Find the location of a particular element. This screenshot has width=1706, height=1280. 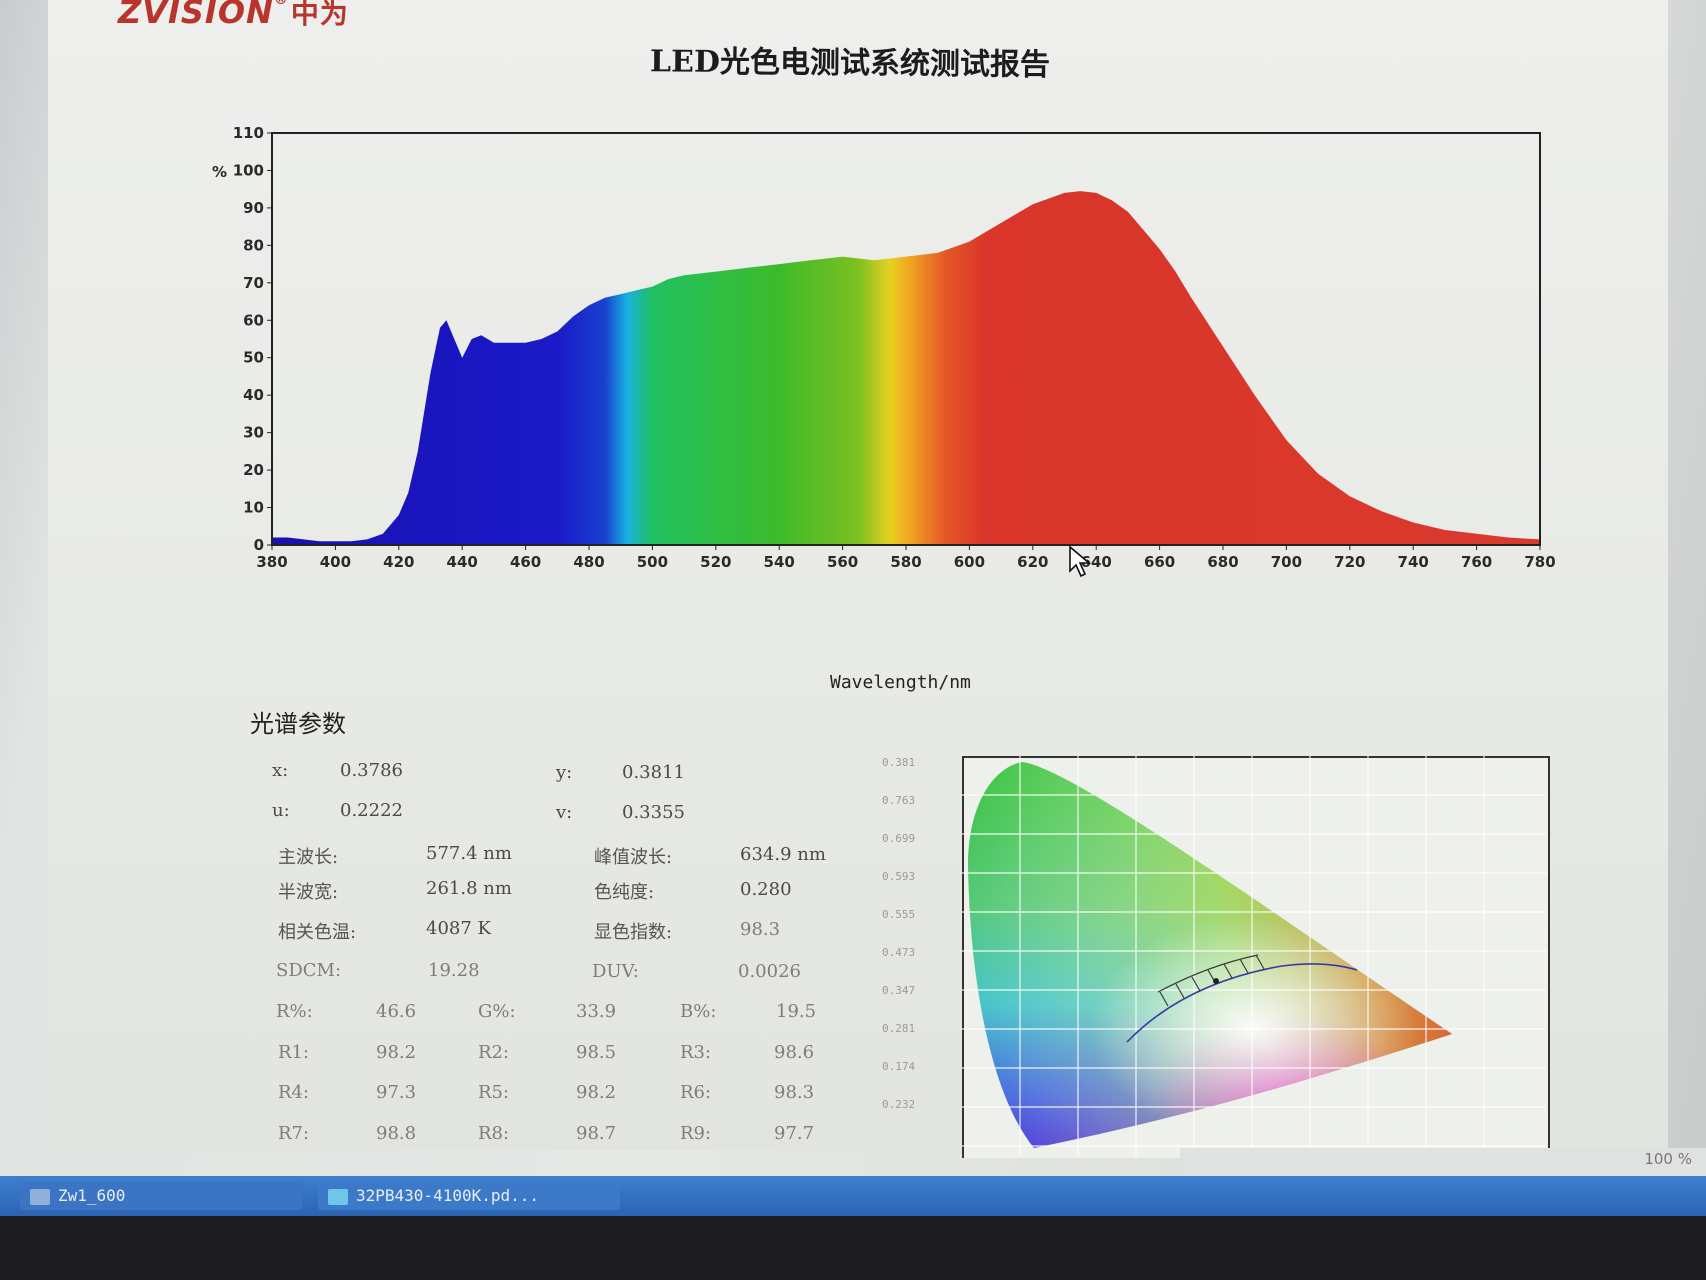

param-g-pct-value: 33.9 is located at coordinates (596, 1011).